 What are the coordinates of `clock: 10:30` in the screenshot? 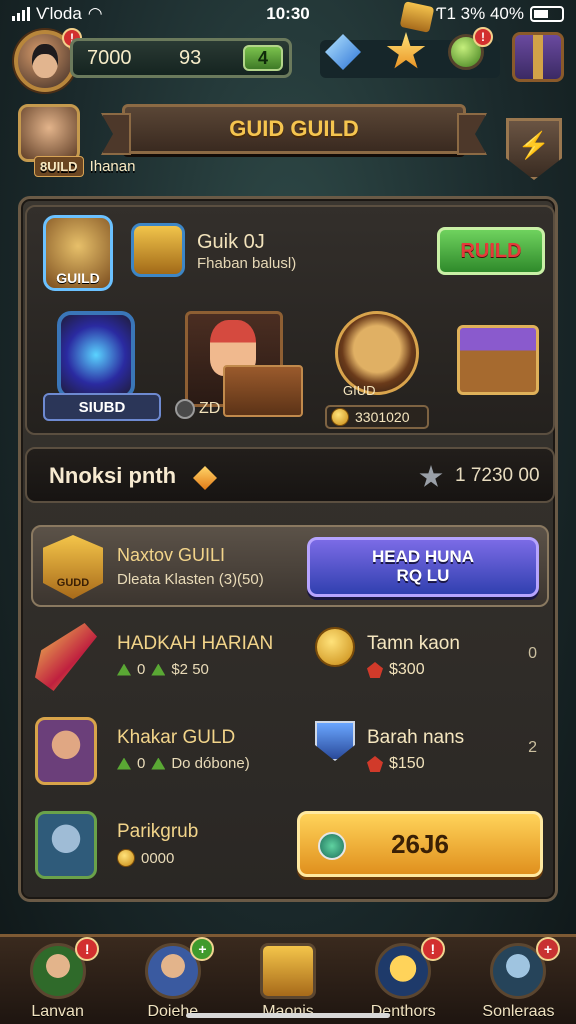 It's located at (288, 13).